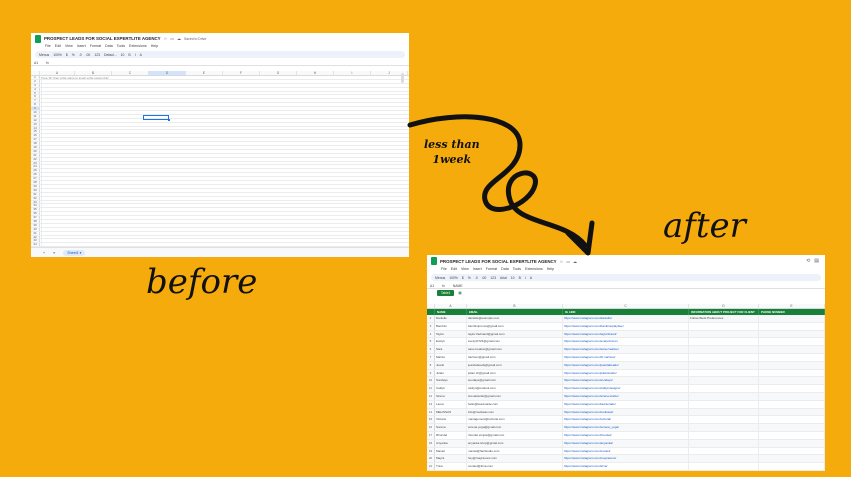 This screenshot has width=851, height=477. I want to click on menu-item-data: Data, so click(505, 269).